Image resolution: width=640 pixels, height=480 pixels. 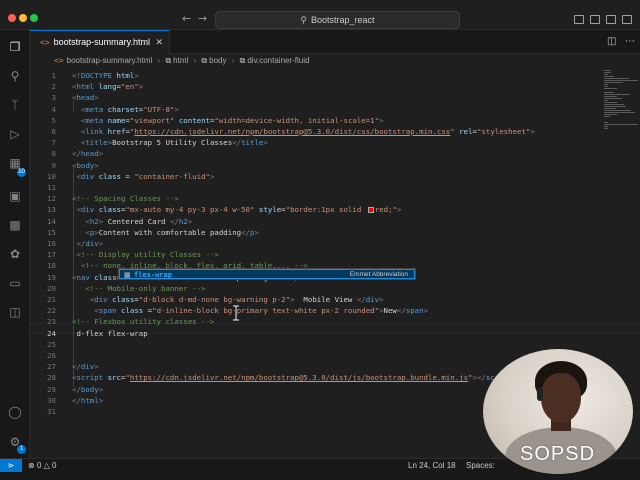 I want to click on code-line-20: 20 <!-- Mobile-only banner -->, so click(x=330, y=288).